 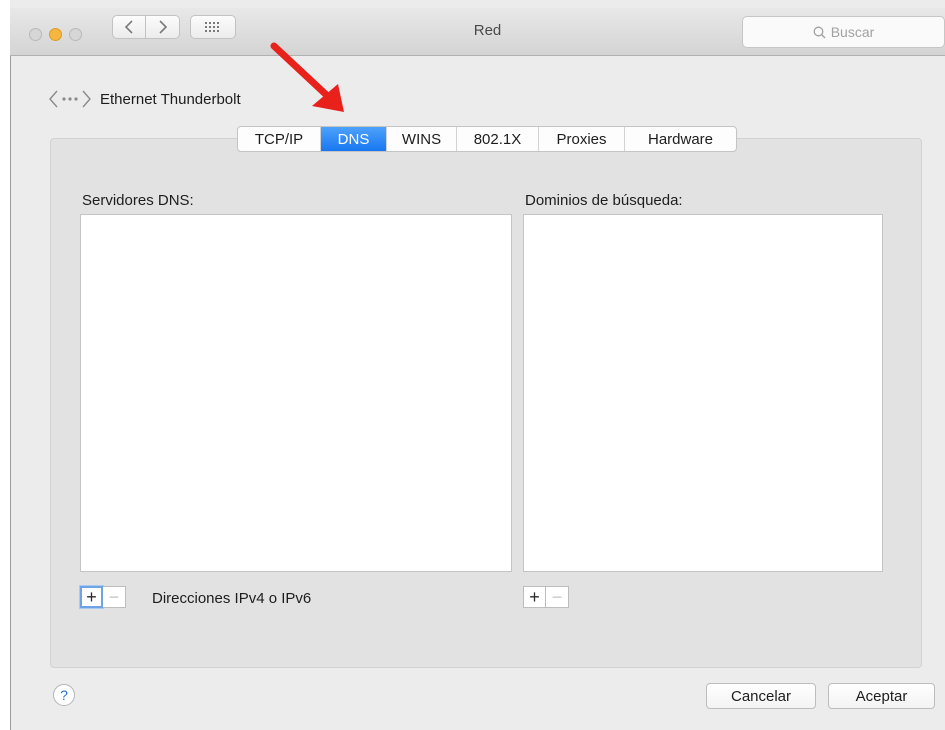 I want to click on address-hint: Direcciones IPv4 o IPv6, so click(x=232, y=598).